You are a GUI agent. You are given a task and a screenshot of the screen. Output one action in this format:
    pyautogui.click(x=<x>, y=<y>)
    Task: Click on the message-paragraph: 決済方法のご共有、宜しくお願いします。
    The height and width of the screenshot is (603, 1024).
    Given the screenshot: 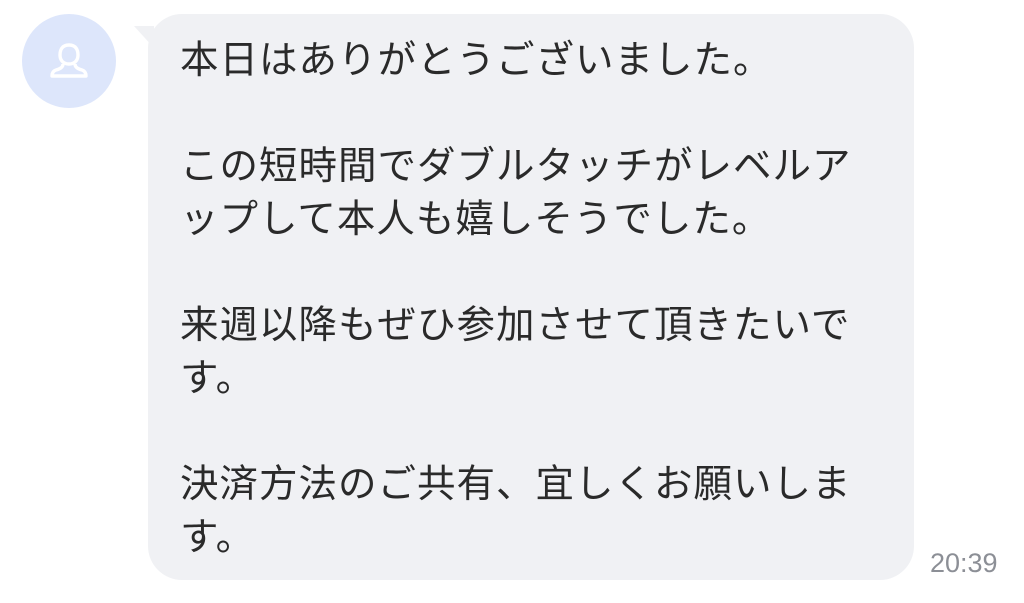 What is the action you would take?
    pyautogui.click(x=516, y=511)
    